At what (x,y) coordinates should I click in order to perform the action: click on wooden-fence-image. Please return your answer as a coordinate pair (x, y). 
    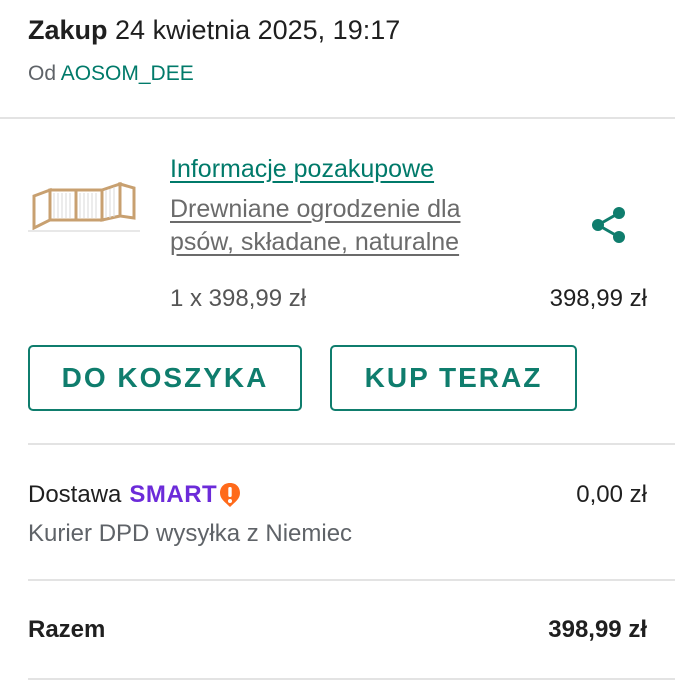
    Looking at the image, I should click on (84, 206).